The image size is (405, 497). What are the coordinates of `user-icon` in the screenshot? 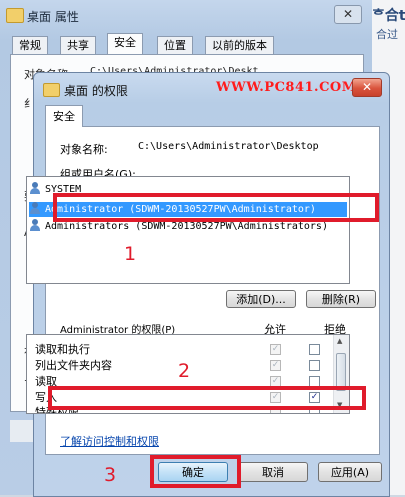 It's located at (35, 208).